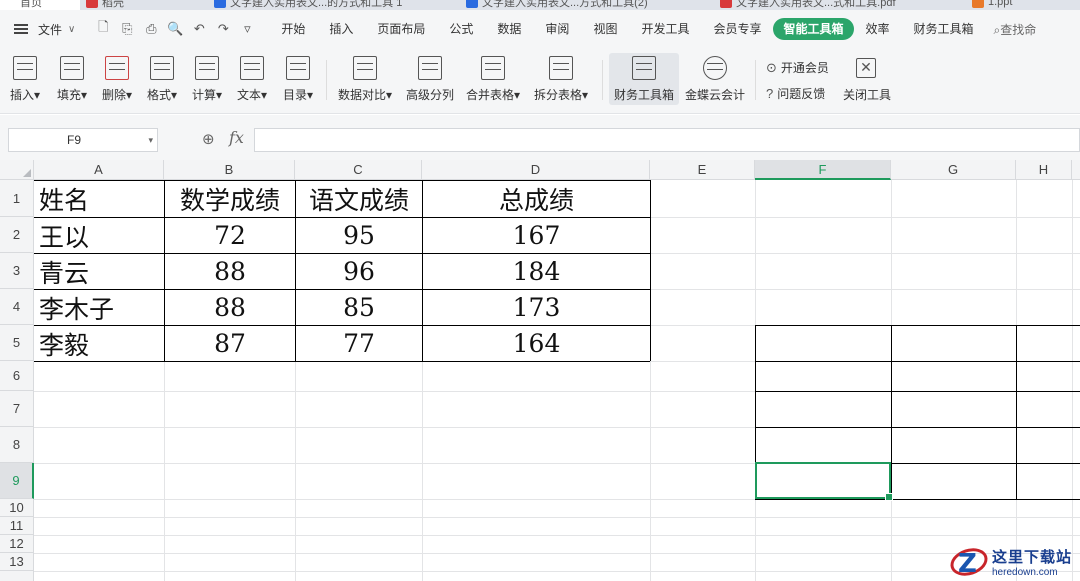 Image resolution: width=1080 pixels, height=581 pixels. What do you see at coordinates (83, 140) in the screenshot?
I see `name-box: F9 ▾` at bounding box center [83, 140].